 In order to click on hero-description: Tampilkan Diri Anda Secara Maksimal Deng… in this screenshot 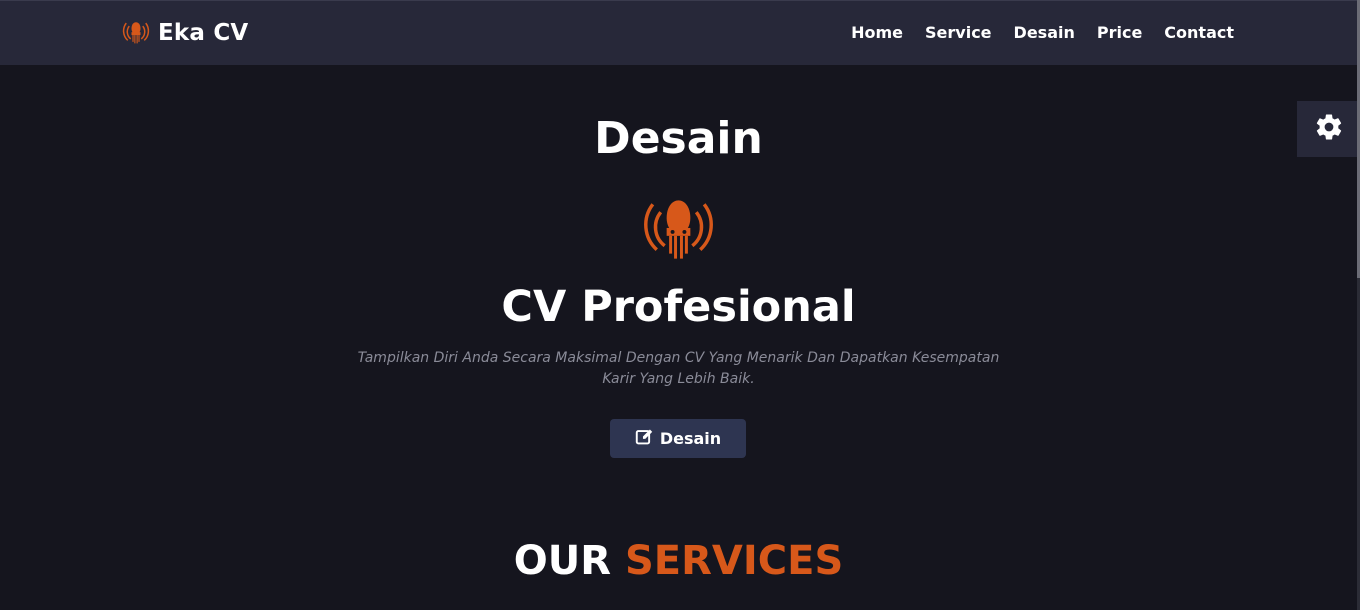, I will do `click(678, 368)`.